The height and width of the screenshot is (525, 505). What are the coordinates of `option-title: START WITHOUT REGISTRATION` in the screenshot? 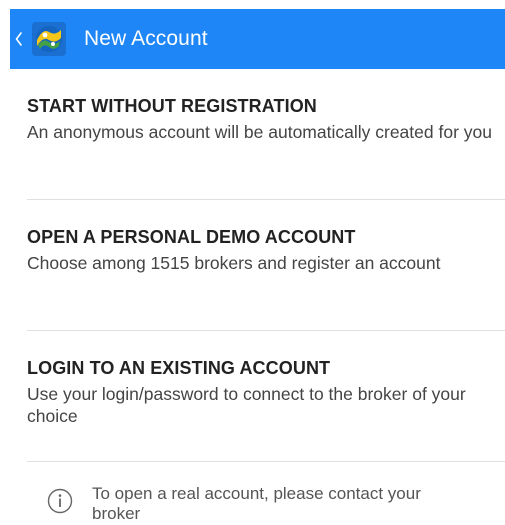 It's located at (172, 106).